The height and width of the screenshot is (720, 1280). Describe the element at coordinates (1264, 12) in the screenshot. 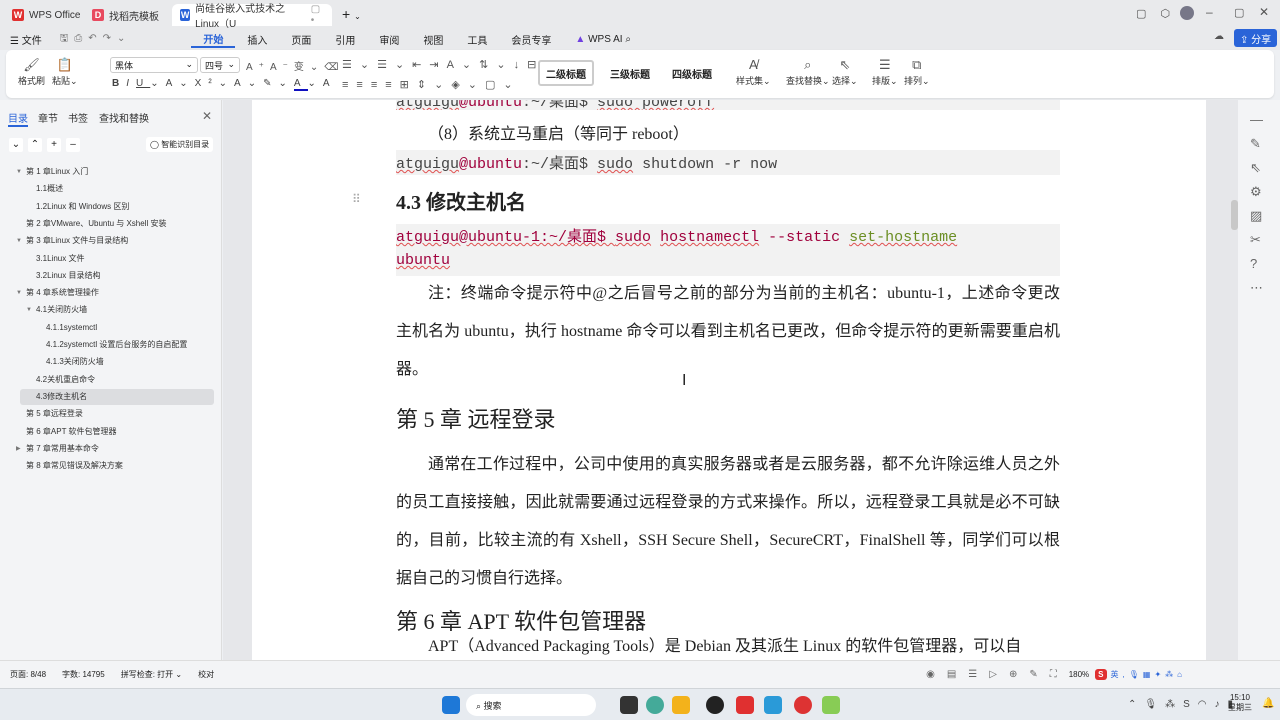

I see `close-button: ✕` at that location.